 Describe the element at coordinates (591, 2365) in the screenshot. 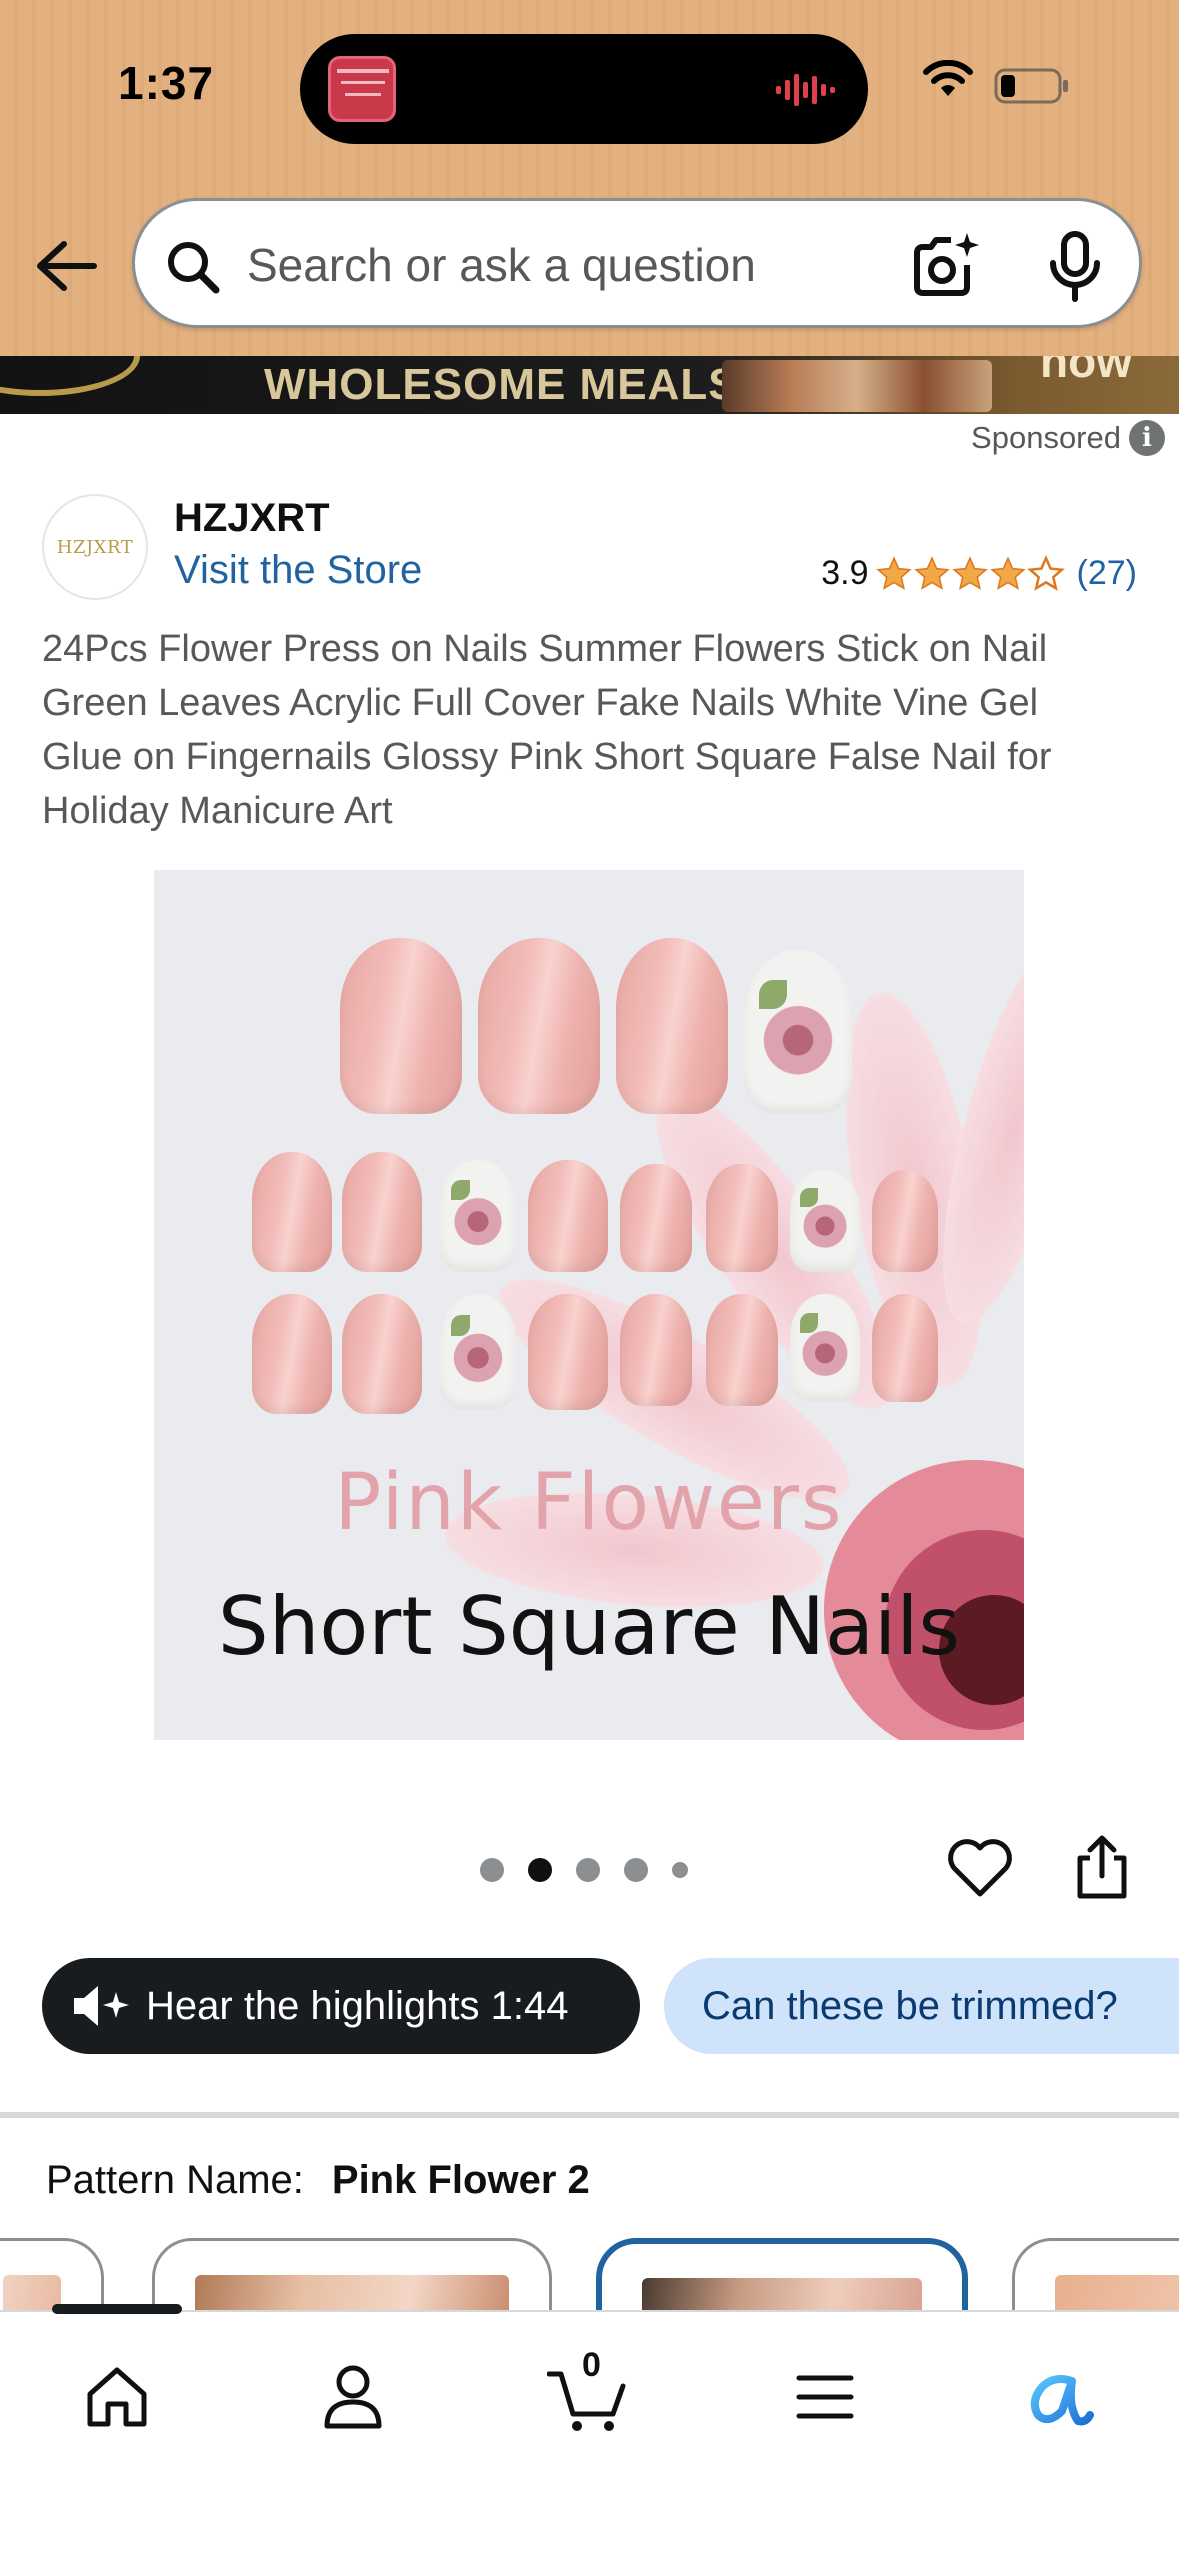

I see `cart-count-badge: 0` at that location.